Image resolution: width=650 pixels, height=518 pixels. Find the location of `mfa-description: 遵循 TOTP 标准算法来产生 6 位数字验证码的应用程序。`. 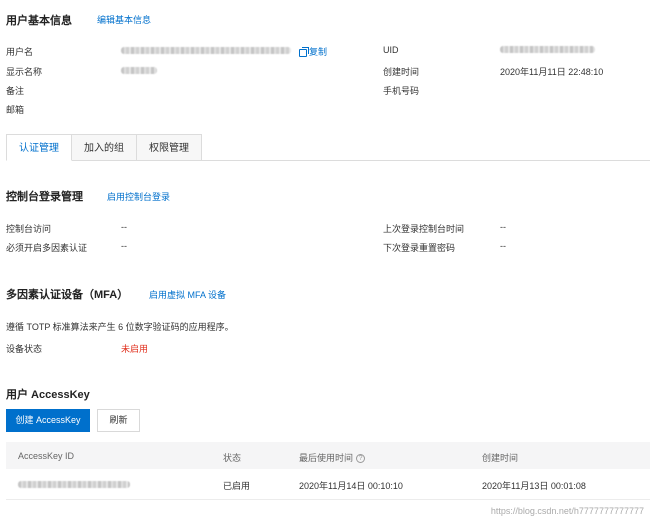

mfa-description: 遵循 TOTP 标准算法来产生 6 位数字验证码的应用程序。 is located at coordinates (120, 327).